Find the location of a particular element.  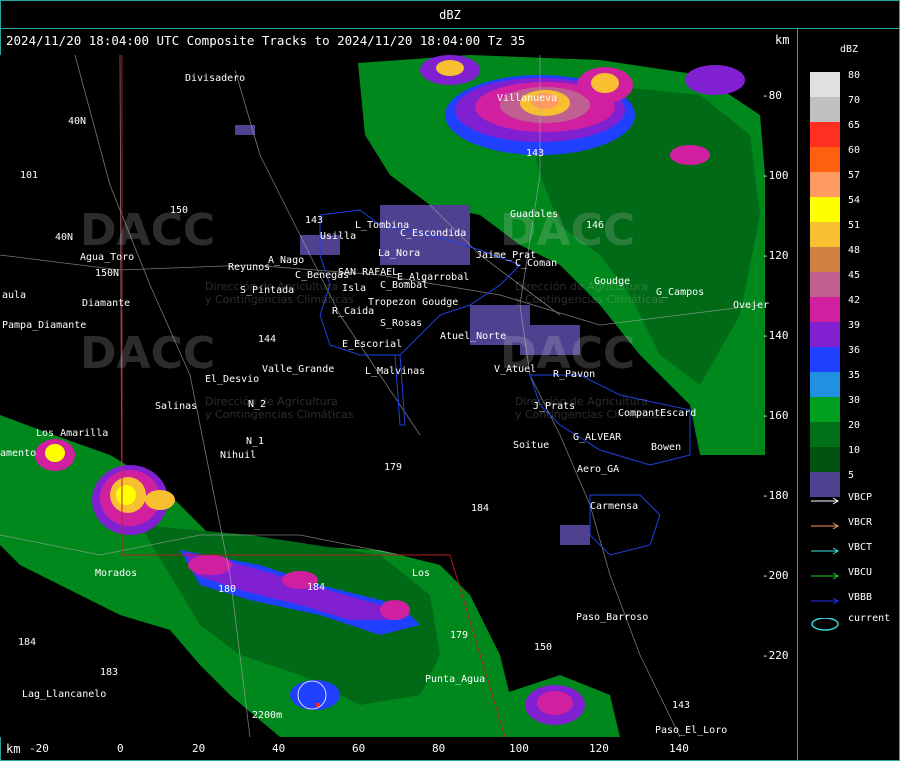

place-label: Salinas is located at coordinates (176, 406).